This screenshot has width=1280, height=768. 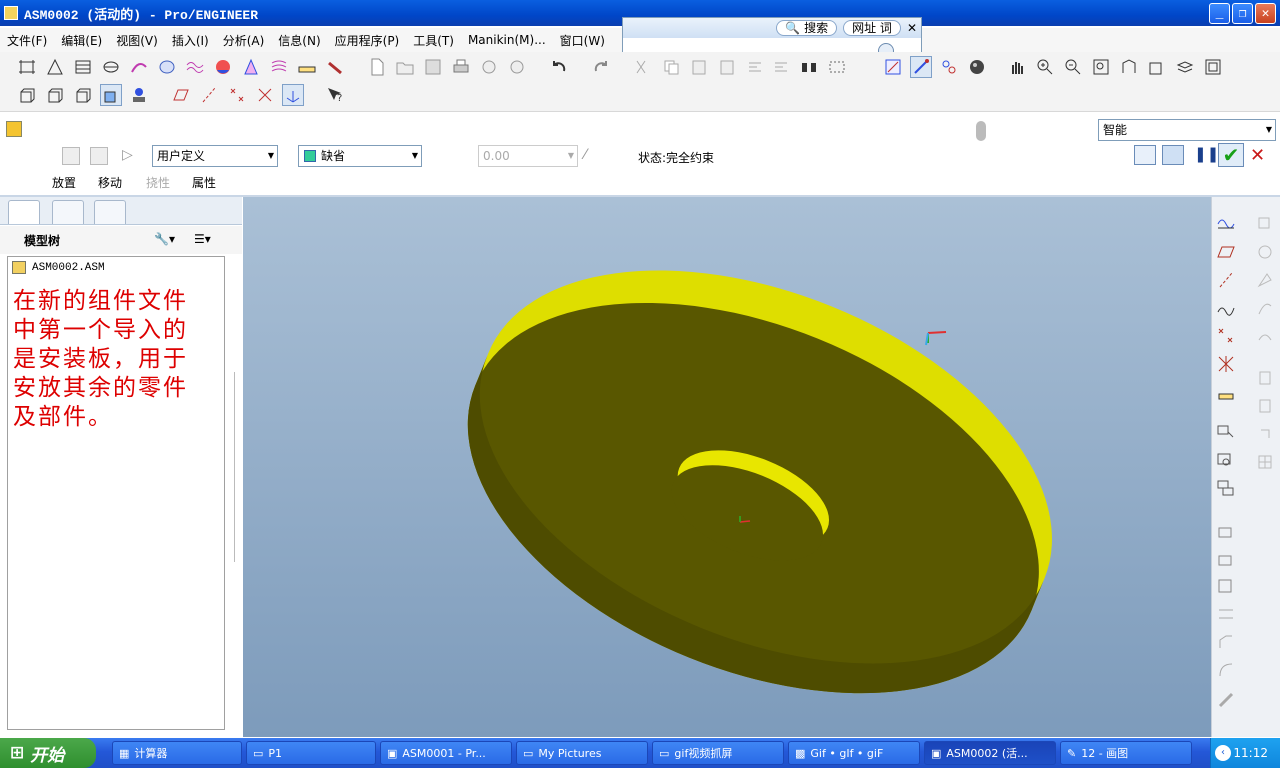 I want to click on flag-icon: ▷, so click(x=131, y=156).